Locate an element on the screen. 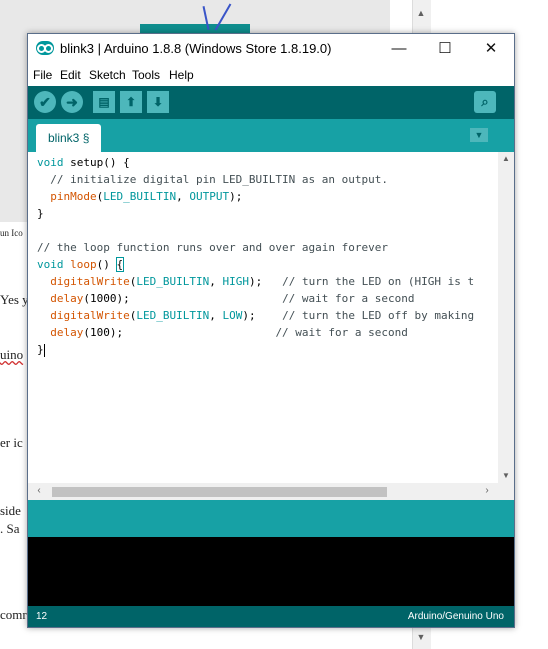 The image size is (548, 649). code-text: () is located at coordinates (106, 264).